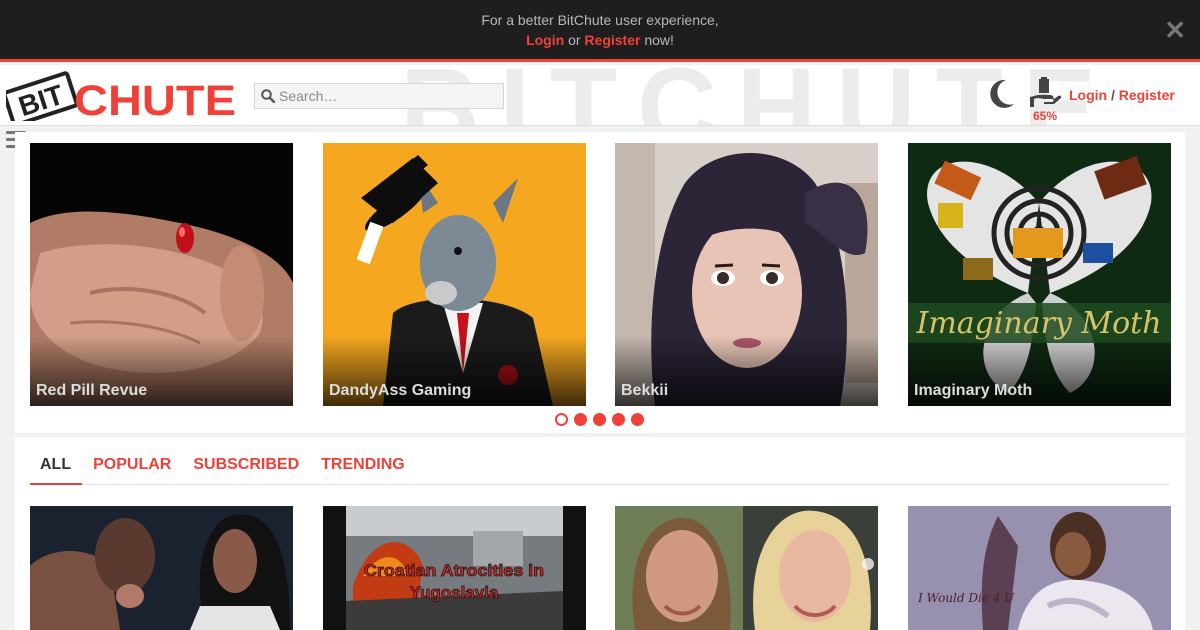  Describe the element at coordinates (363, 465) in the screenshot. I see `tab-trending: TRENDING` at that location.